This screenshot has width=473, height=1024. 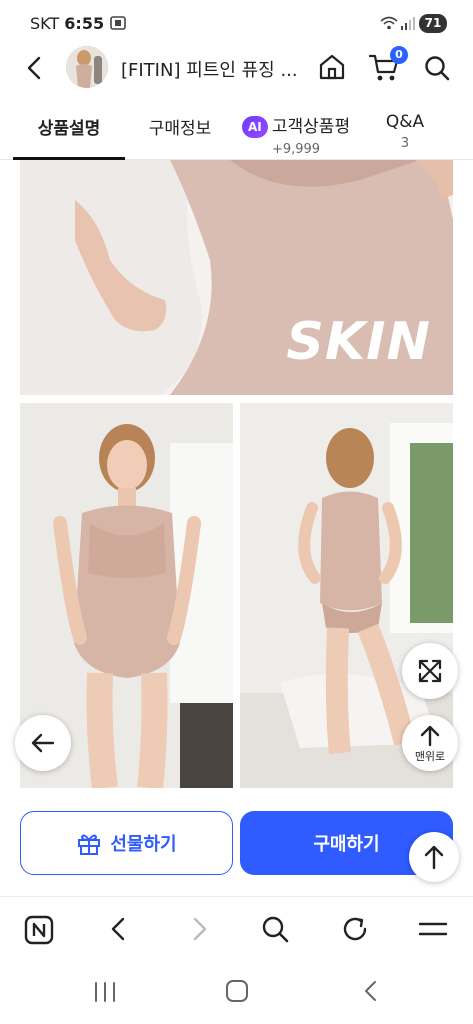 What do you see at coordinates (389, 23) in the screenshot?
I see `wifi-icon` at bounding box center [389, 23].